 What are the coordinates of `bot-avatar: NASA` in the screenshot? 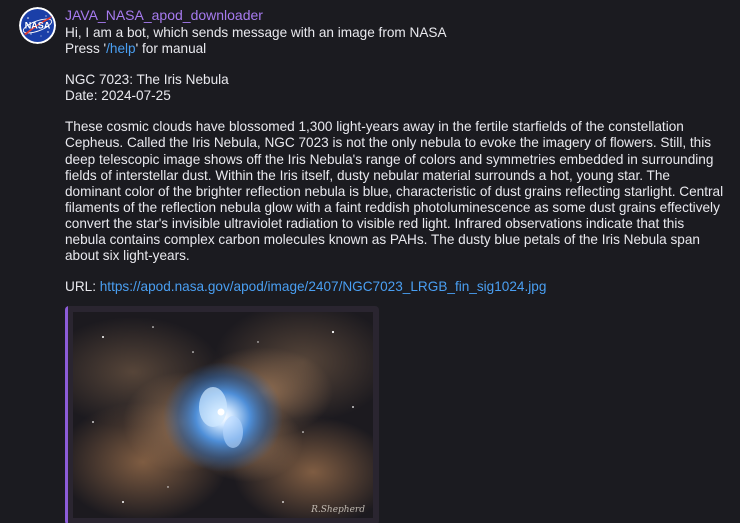 It's located at (37, 25).